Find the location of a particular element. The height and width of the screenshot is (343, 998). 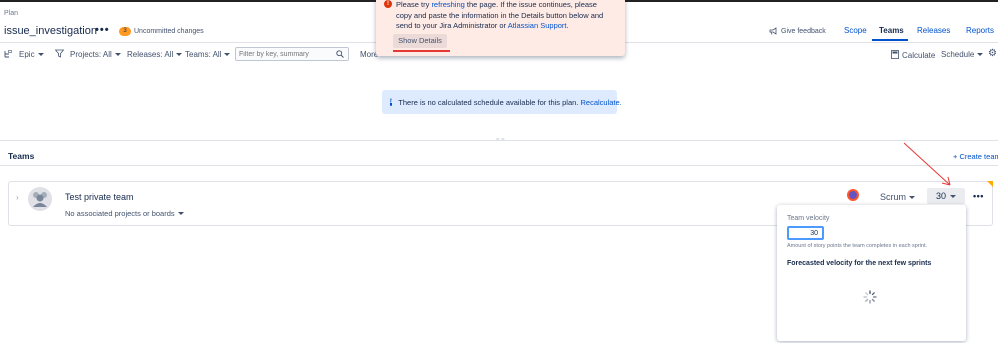

show-details-button: Show Details is located at coordinates (420, 41).